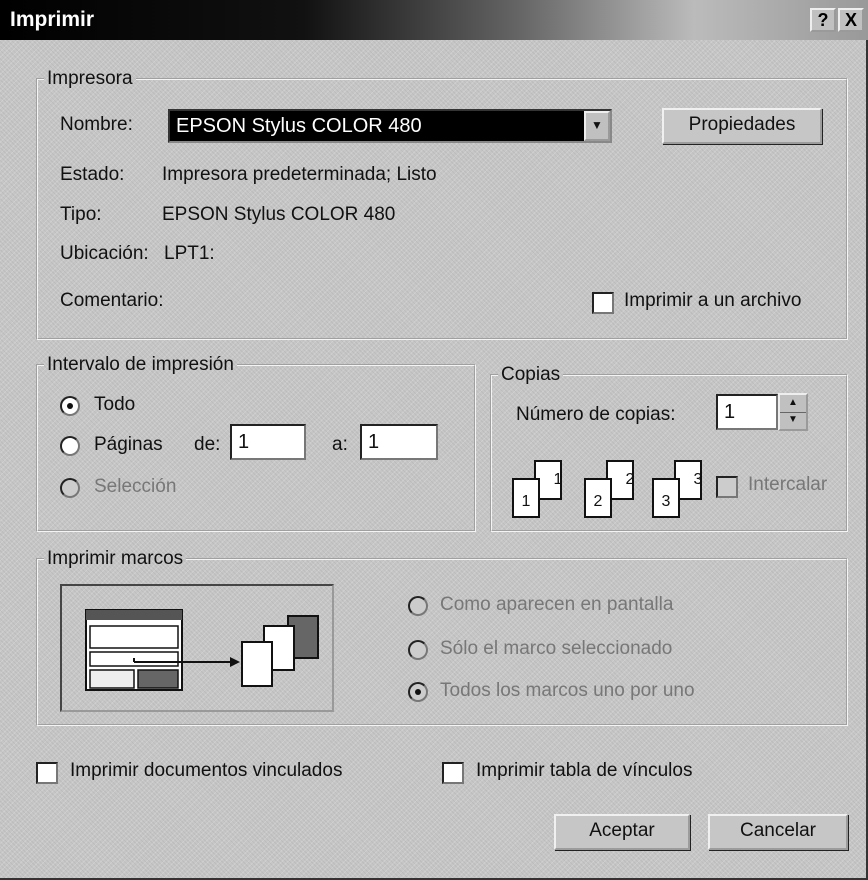 The image size is (868, 880). I want to click on range-to-input: 1, so click(399, 442).